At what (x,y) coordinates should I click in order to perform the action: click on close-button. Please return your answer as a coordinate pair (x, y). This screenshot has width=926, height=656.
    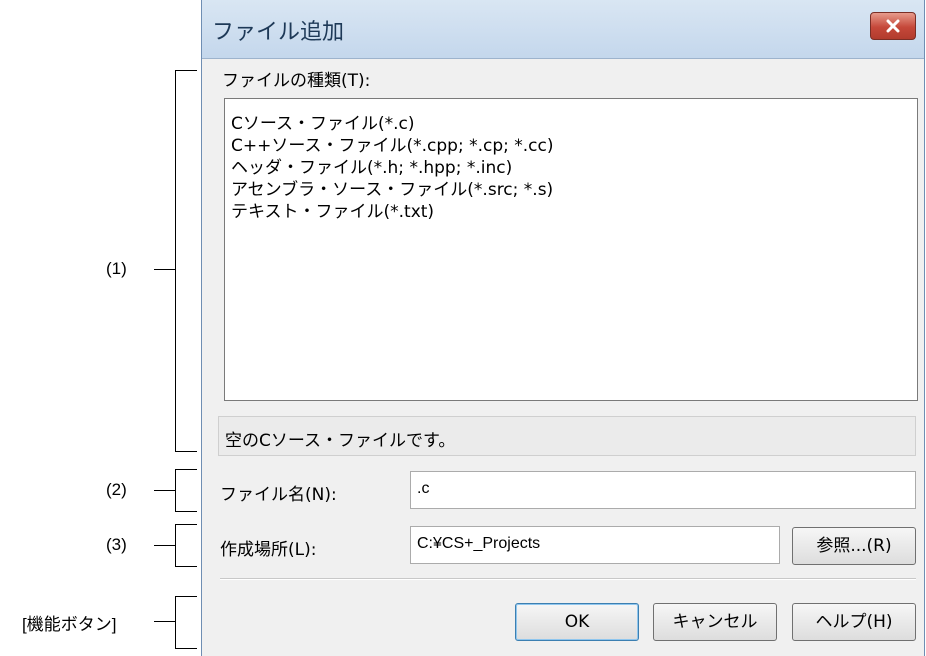
    Looking at the image, I should click on (893, 26).